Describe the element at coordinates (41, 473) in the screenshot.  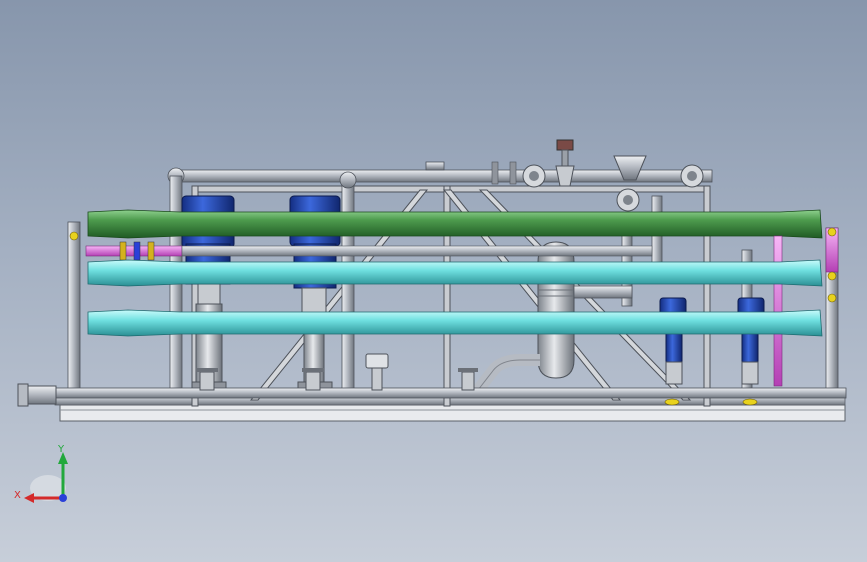
I see `coordinate-triad-icon: Y X` at that location.